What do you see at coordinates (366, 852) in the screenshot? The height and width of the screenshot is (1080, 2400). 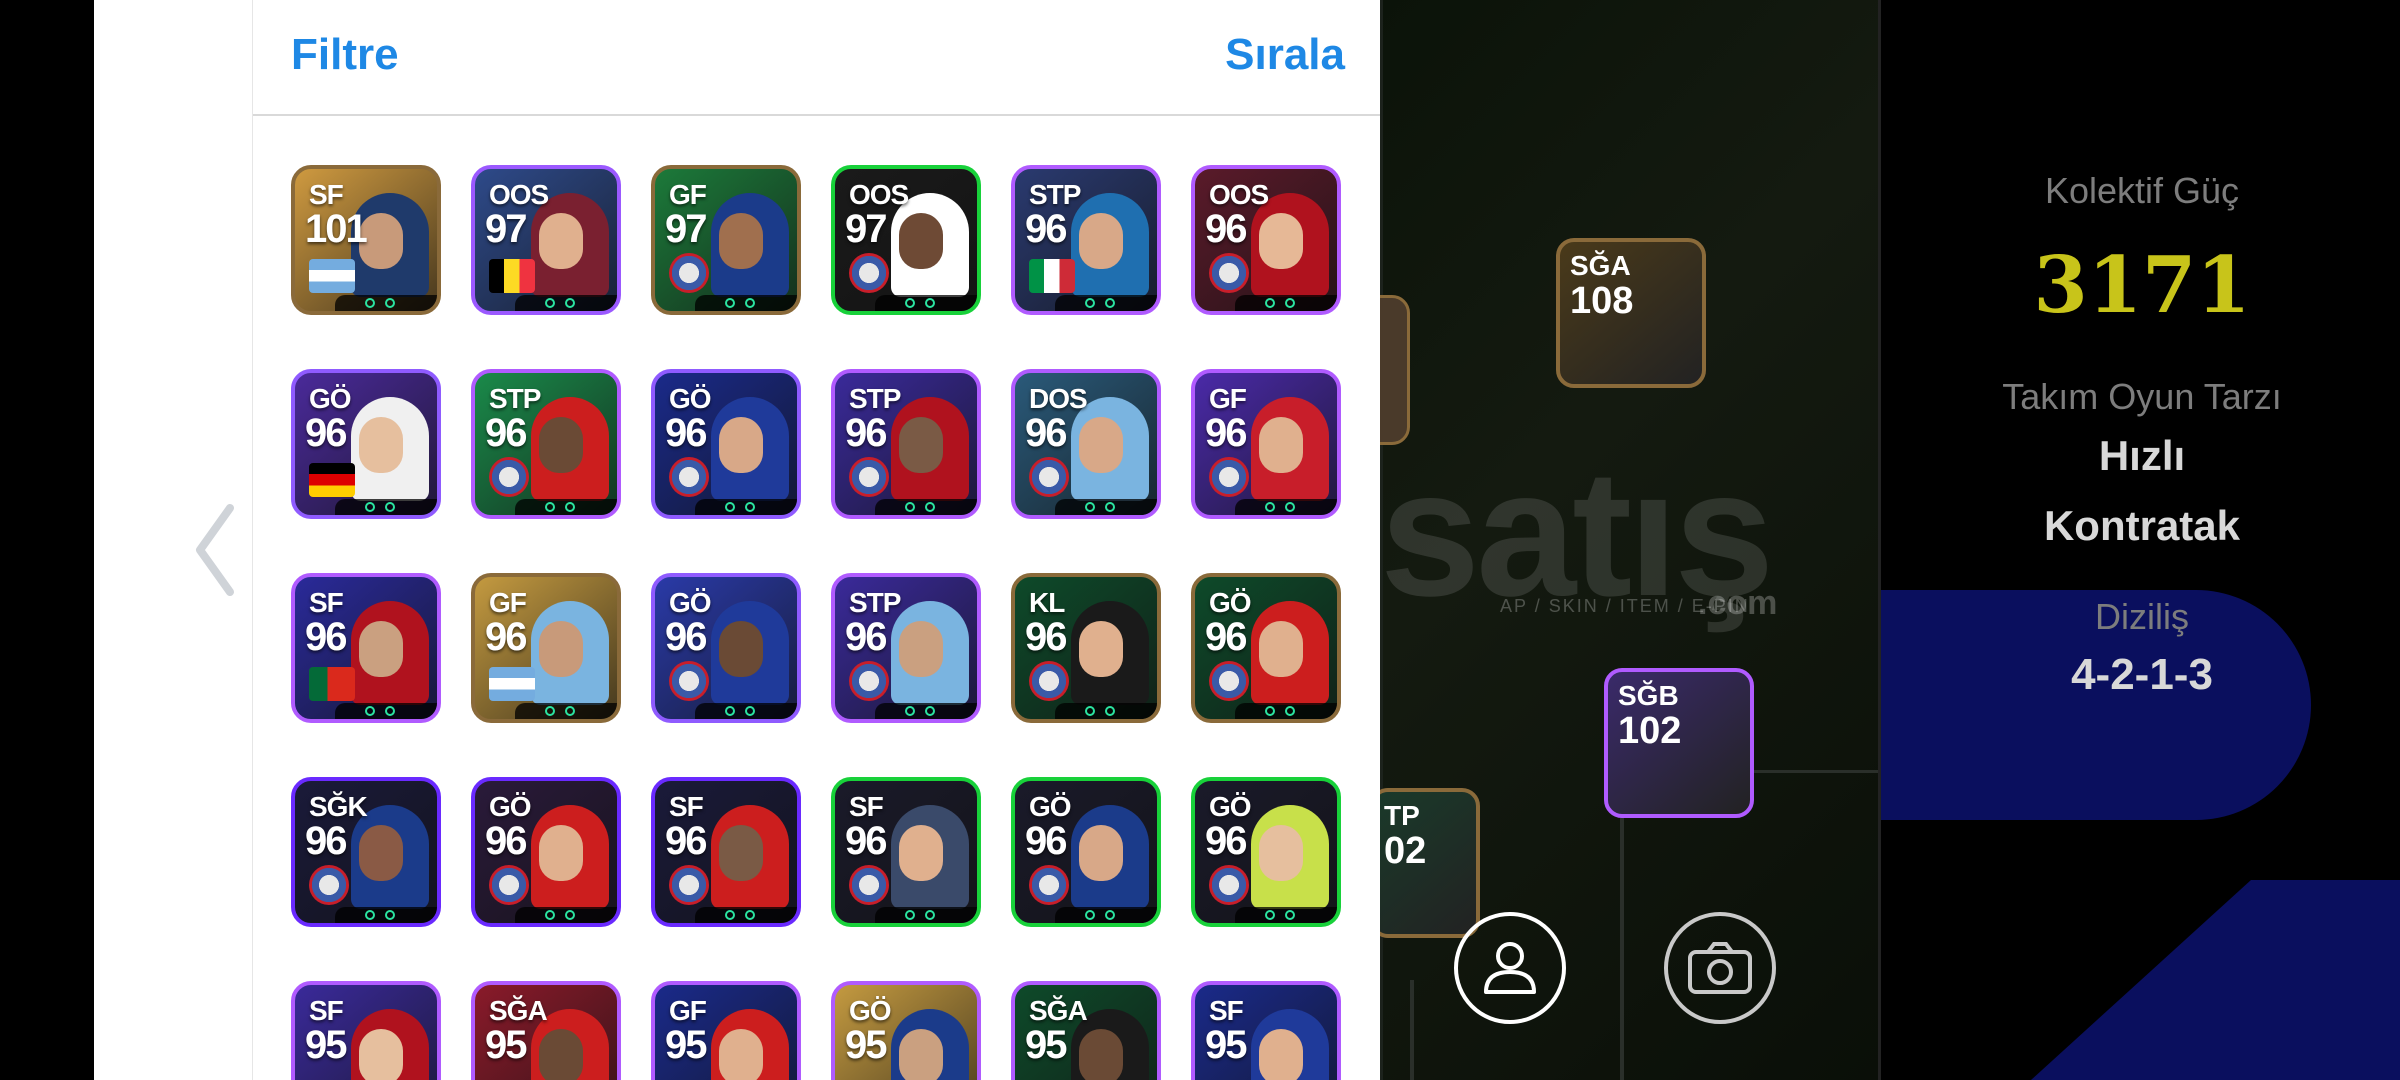 I see `player-card: SĞK 96` at bounding box center [366, 852].